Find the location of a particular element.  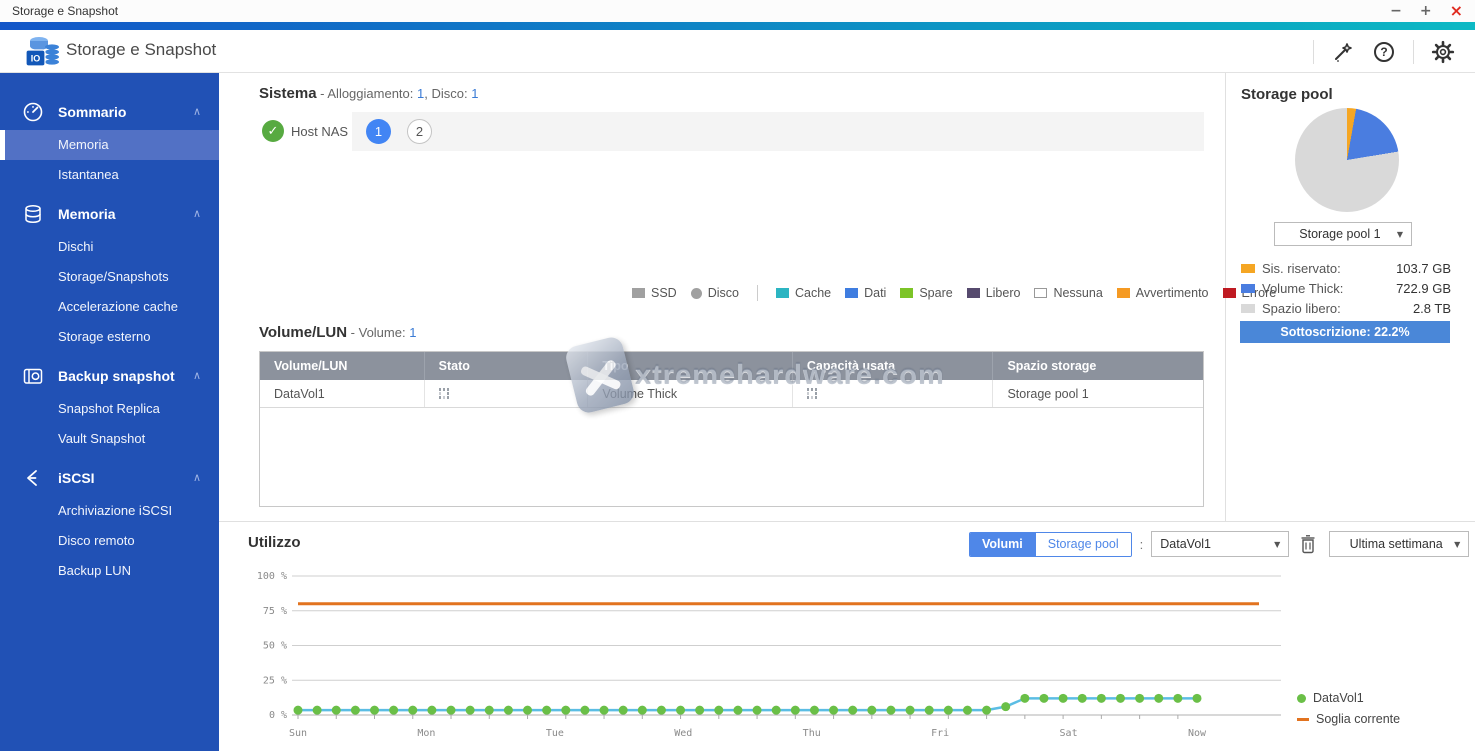

system-title: Sistema is located at coordinates (288, 93).